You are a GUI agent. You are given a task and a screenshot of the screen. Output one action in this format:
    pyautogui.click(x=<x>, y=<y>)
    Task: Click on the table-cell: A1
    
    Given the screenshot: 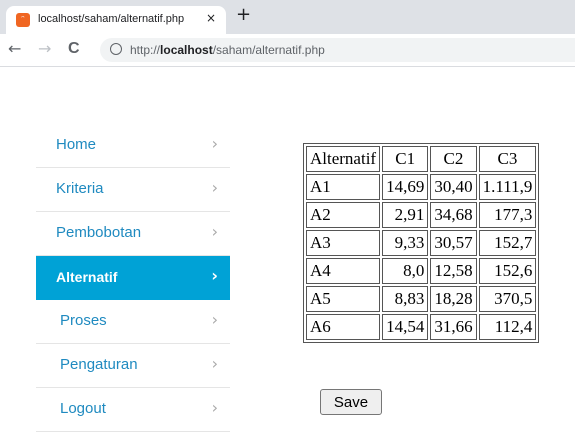 What is the action you would take?
    pyautogui.click(x=343, y=187)
    